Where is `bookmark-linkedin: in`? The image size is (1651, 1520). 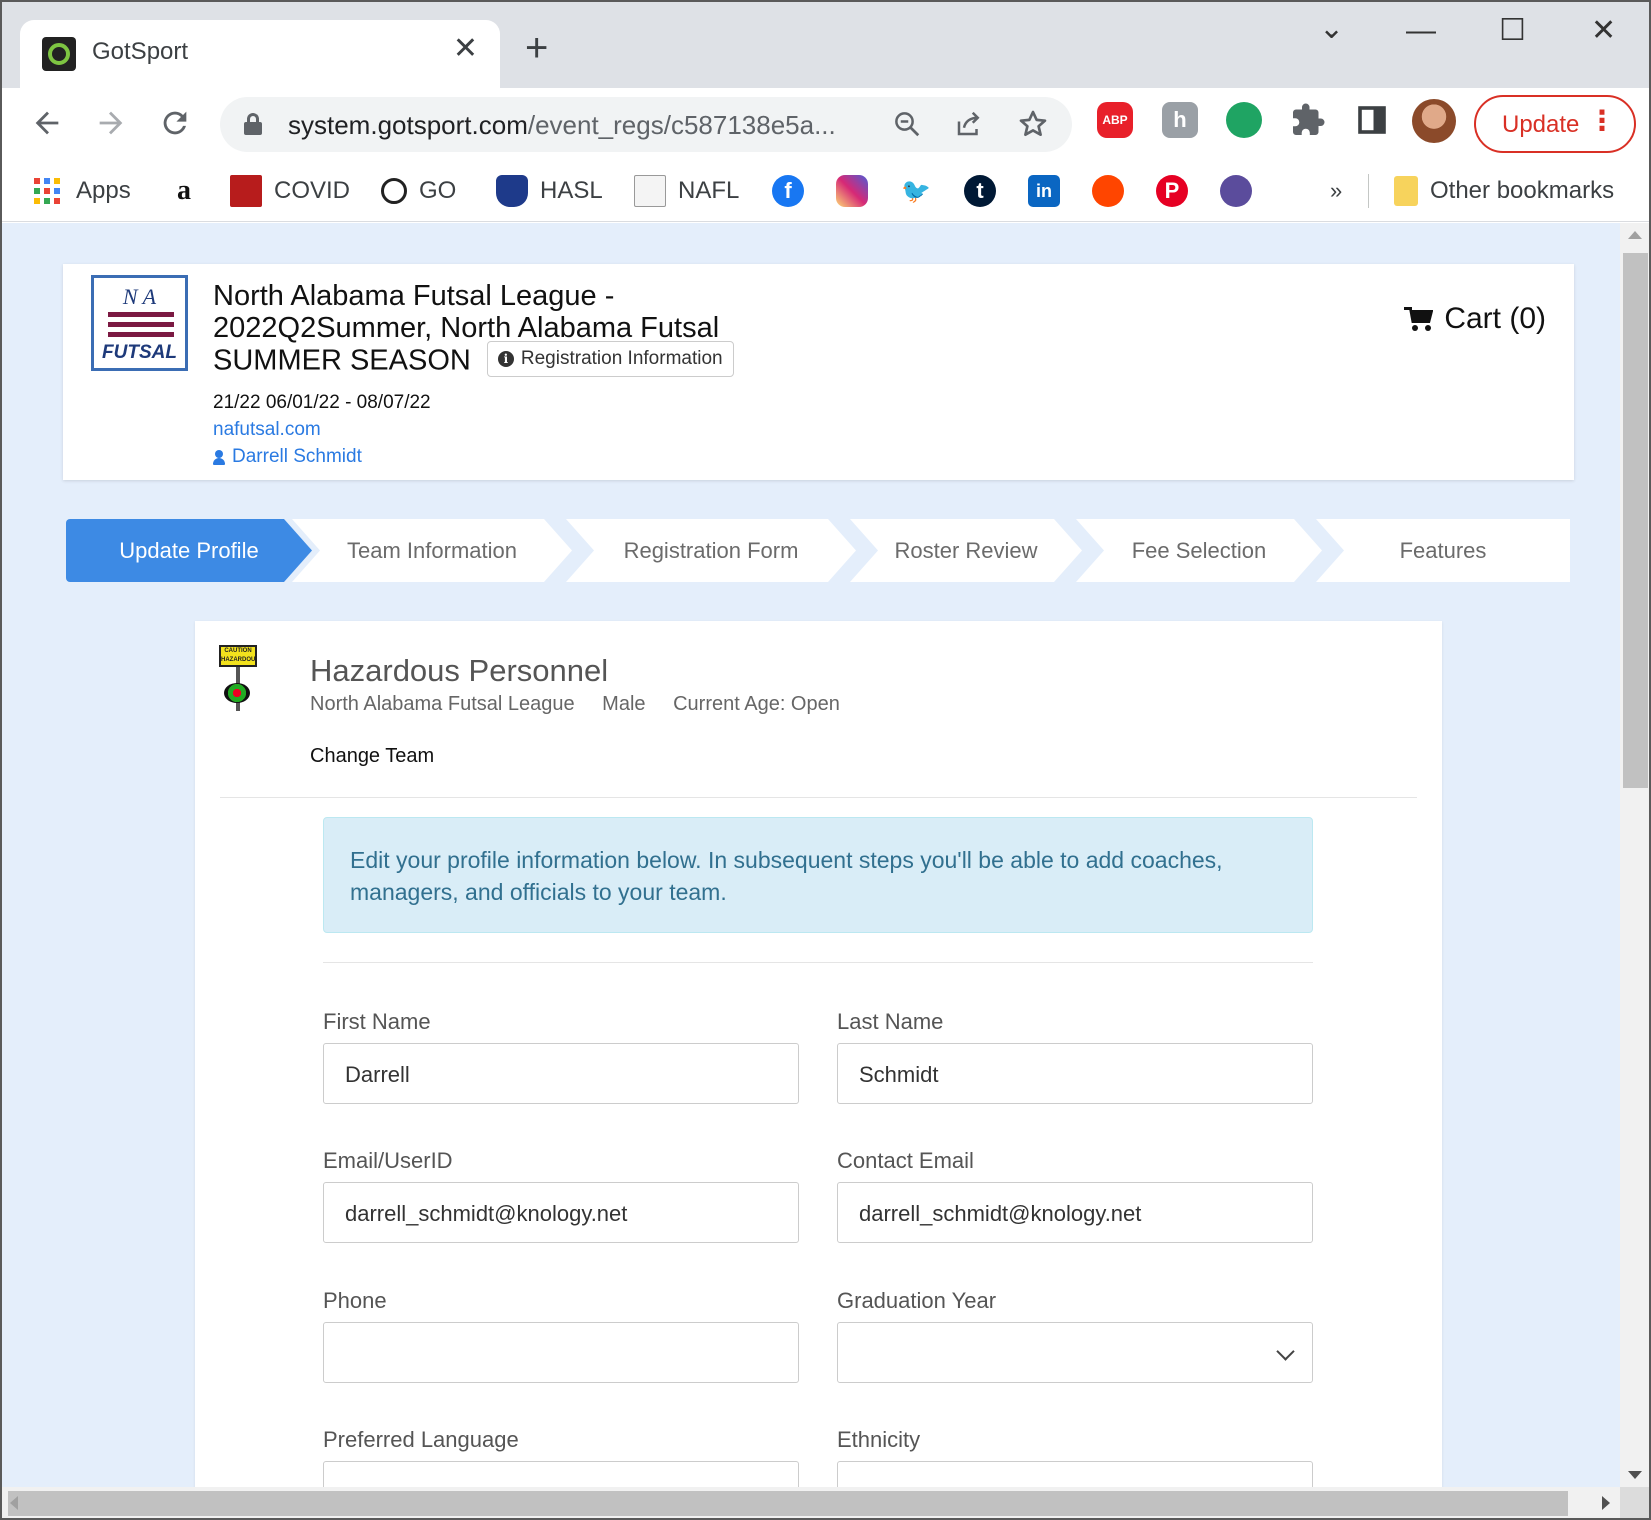
bookmark-linkedin: in is located at coordinates (1050, 191).